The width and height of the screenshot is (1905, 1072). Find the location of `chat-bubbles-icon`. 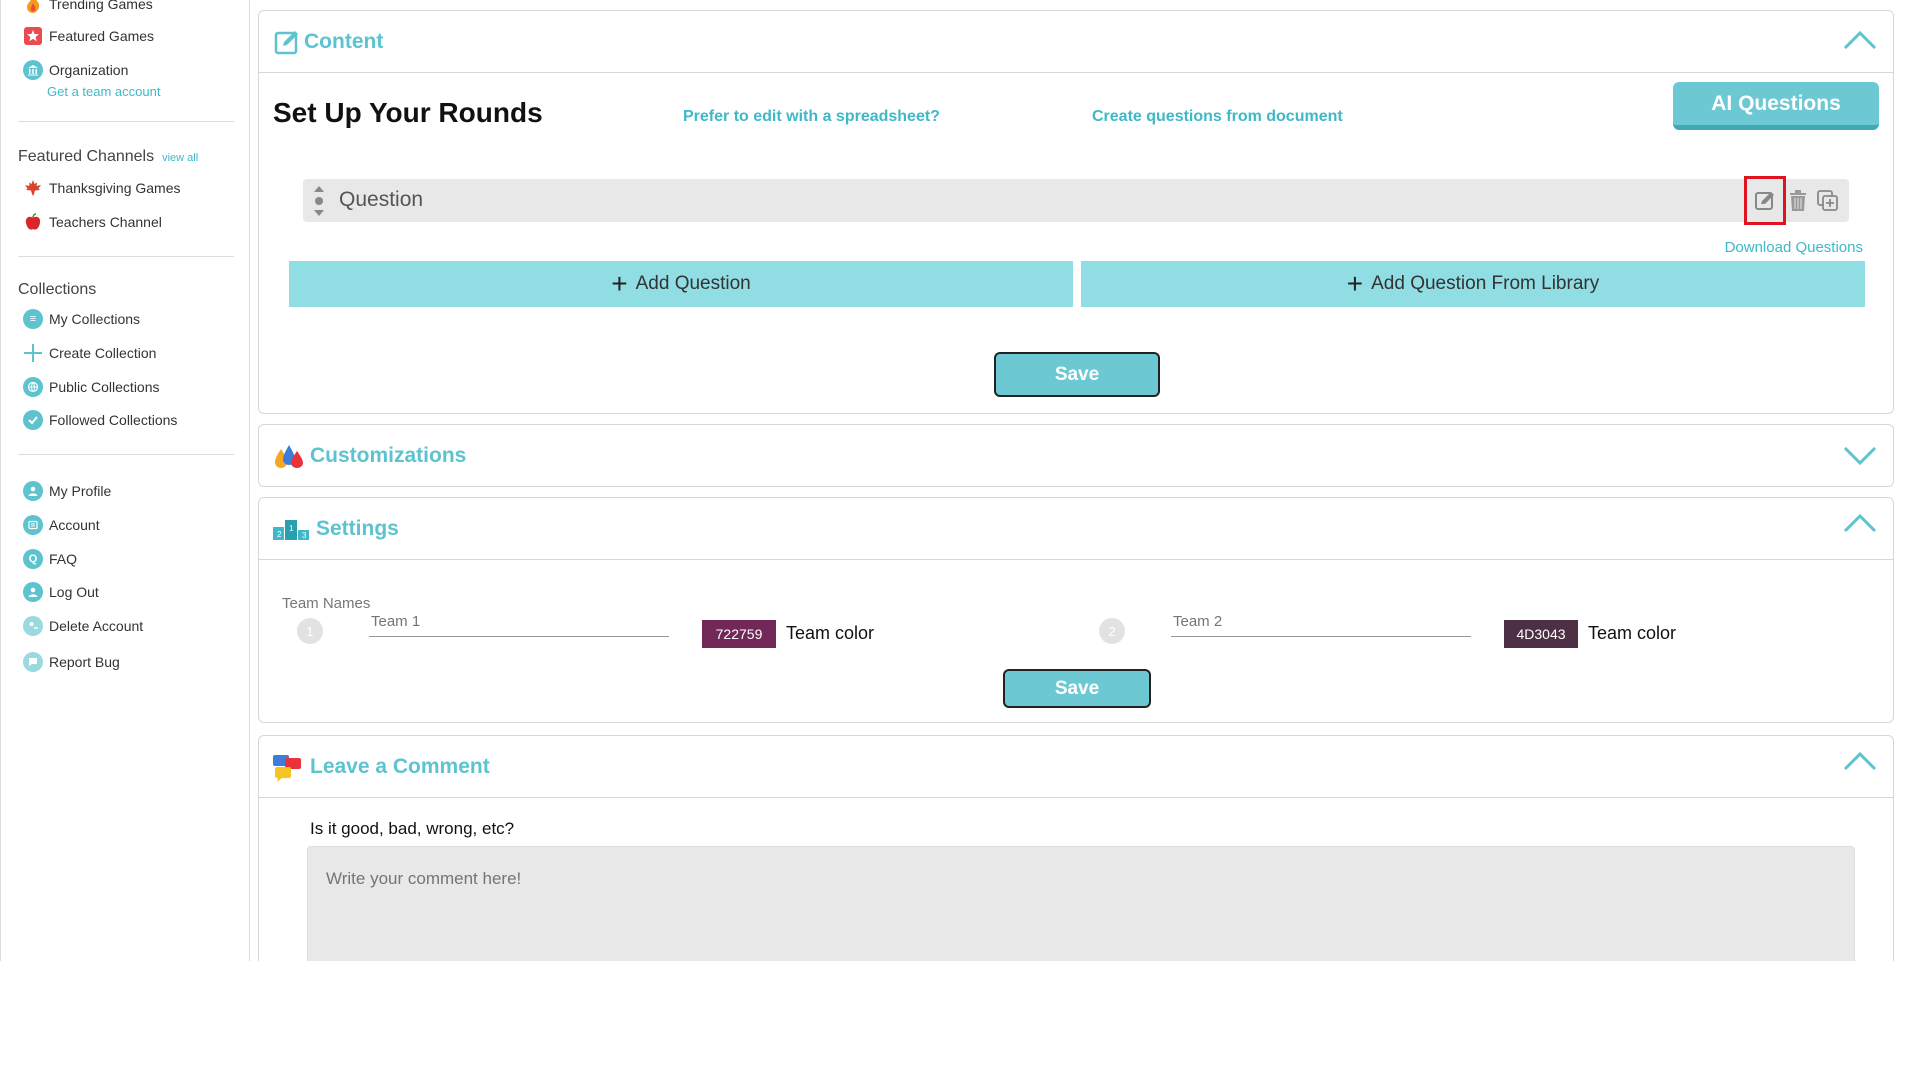

chat-bubbles-icon is located at coordinates (289, 770).